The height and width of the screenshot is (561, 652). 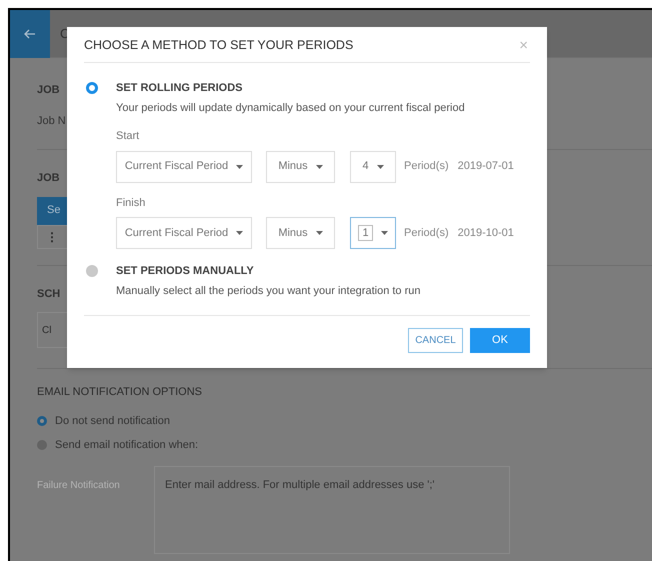 What do you see at coordinates (126, 445) in the screenshot?
I see `radio-label: Send email notification when:` at bounding box center [126, 445].